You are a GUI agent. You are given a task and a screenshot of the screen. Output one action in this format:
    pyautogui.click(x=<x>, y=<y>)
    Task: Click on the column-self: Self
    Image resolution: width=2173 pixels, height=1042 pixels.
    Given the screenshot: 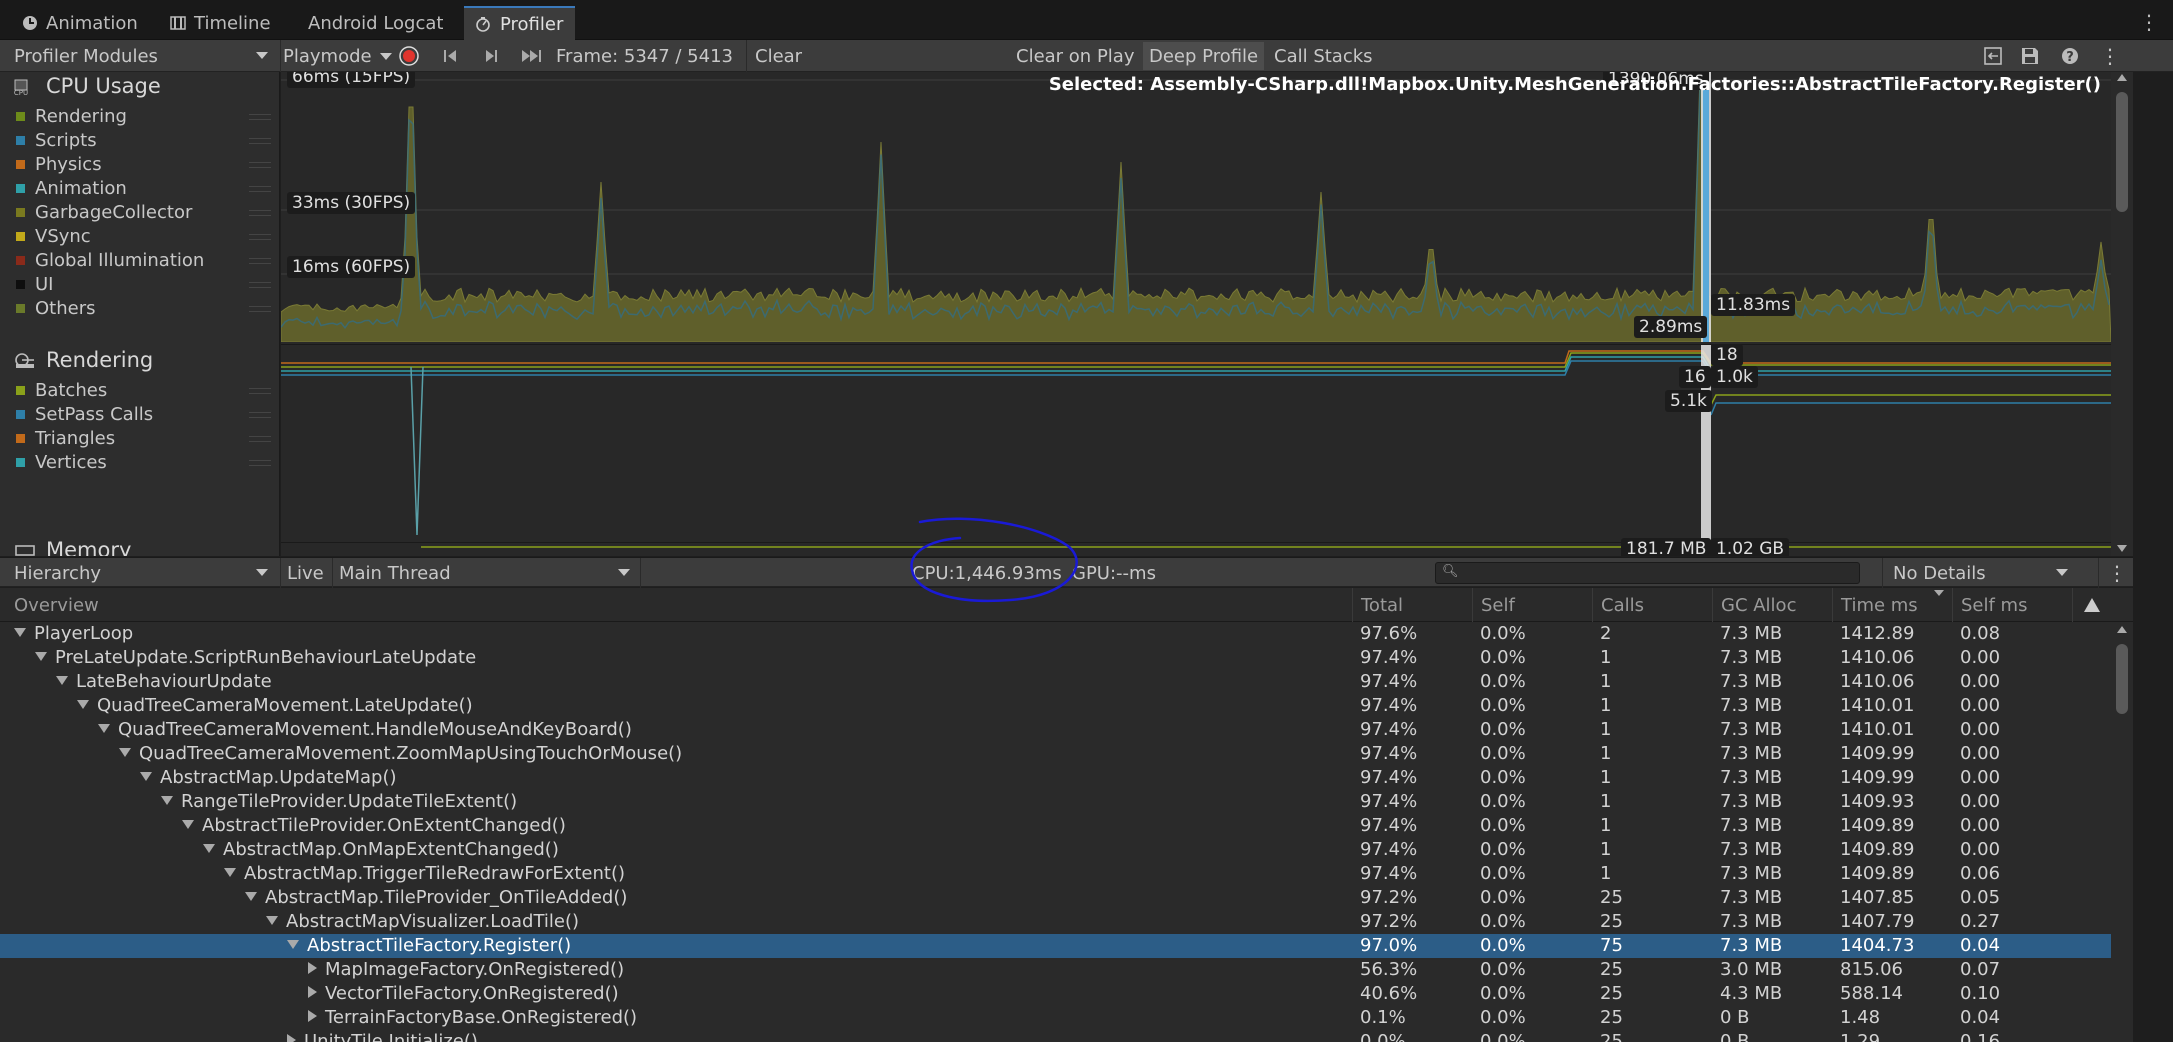 What is the action you would take?
    pyautogui.click(x=1532, y=605)
    